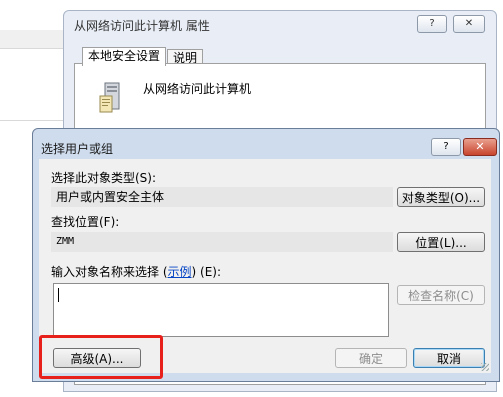 The height and width of the screenshot is (397, 503). What do you see at coordinates (206, 272) in the screenshot?
I see `object-names-label-suffix: ) (E):` at bounding box center [206, 272].